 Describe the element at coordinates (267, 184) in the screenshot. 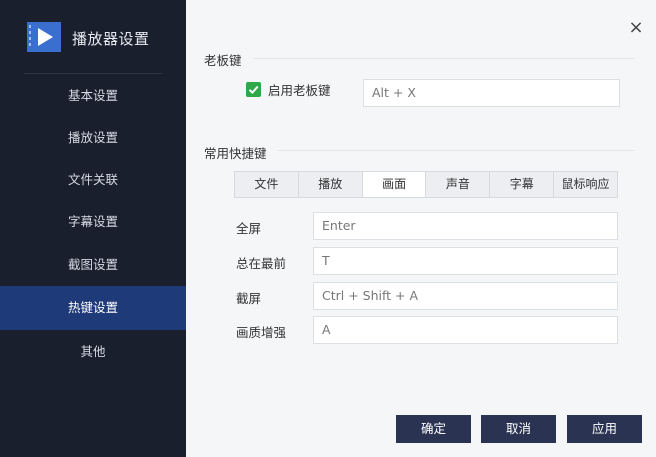

I see `tab-file: 文件` at that location.